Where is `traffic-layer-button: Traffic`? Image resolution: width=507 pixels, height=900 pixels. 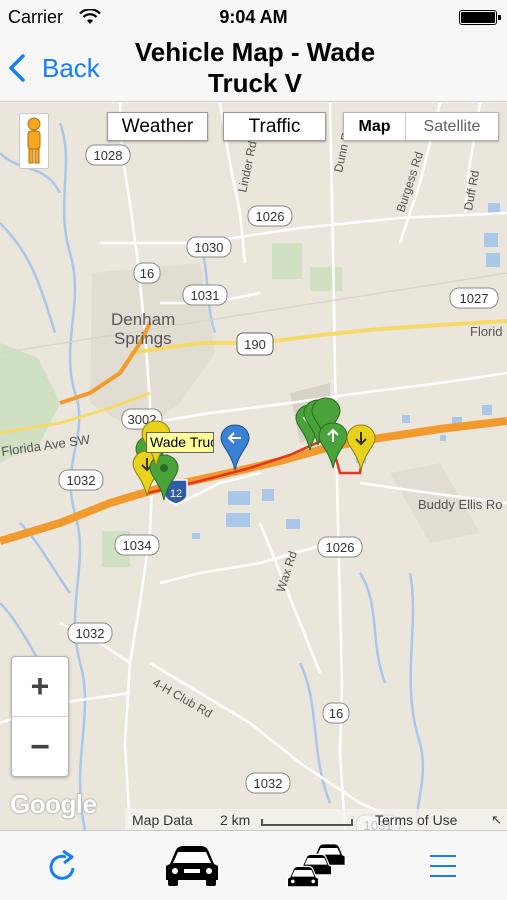
traffic-layer-button: Traffic is located at coordinates (274, 126).